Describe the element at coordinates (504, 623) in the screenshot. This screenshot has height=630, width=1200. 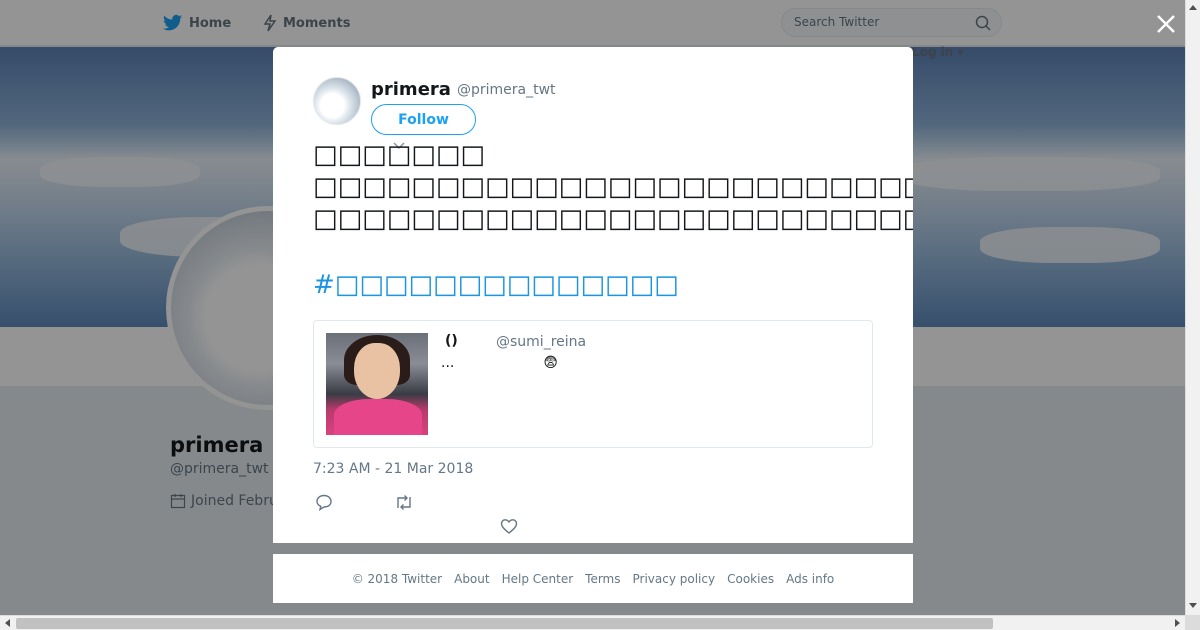
I see `horizontal-scroll-thumb` at that location.